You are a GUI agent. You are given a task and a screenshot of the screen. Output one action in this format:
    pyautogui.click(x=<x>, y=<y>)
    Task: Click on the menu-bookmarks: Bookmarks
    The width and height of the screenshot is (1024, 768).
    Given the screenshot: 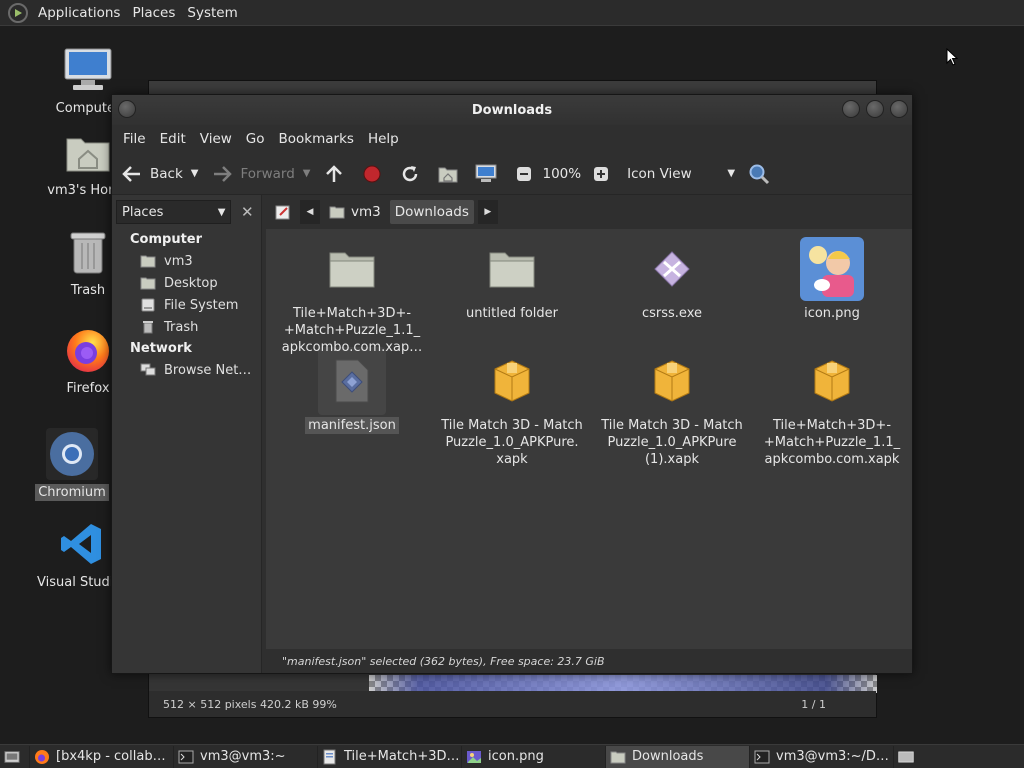 What is the action you would take?
    pyautogui.click(x=316, y=139)
    